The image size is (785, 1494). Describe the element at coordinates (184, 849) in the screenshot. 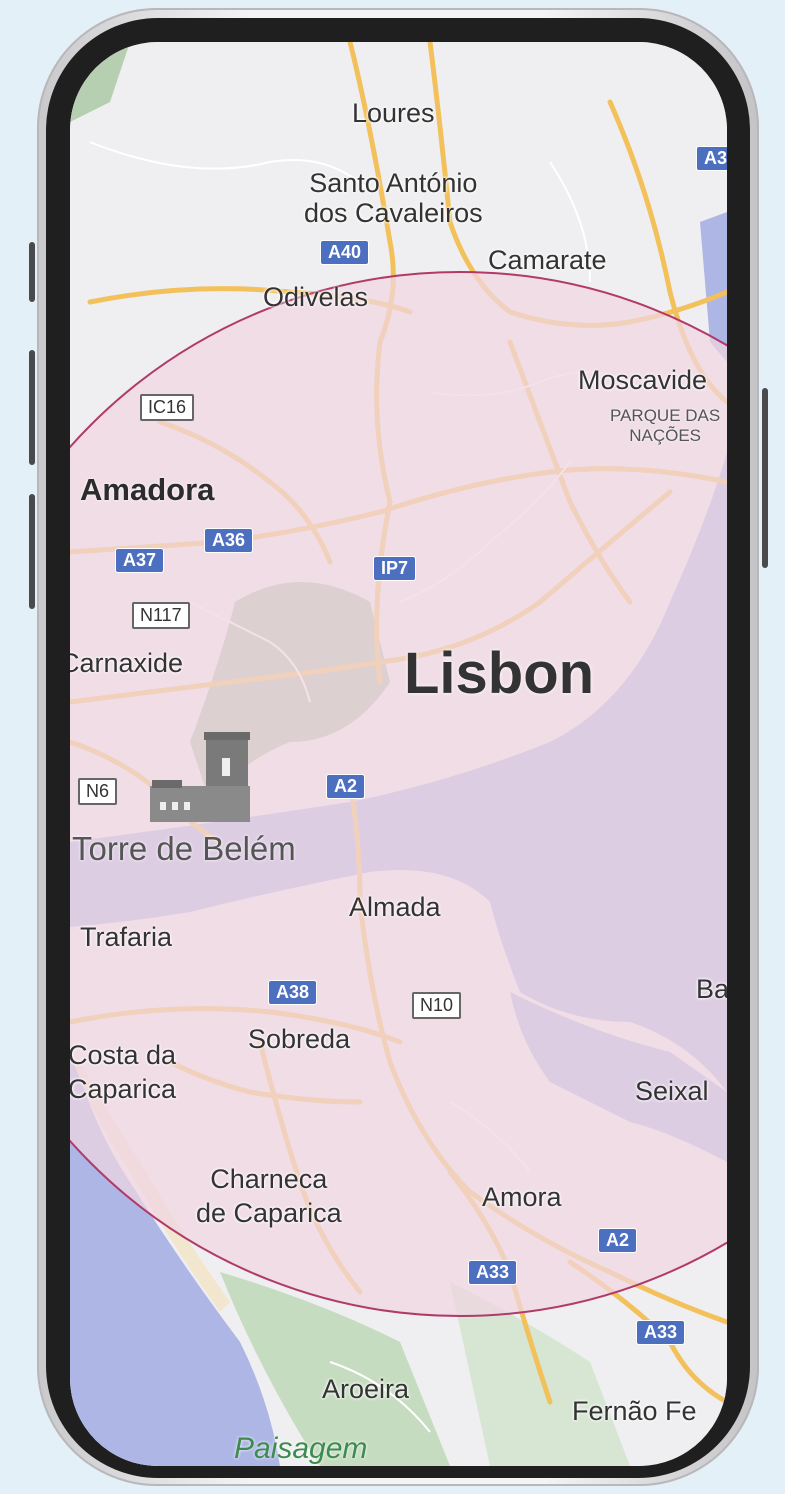

I see `poi-label-torre-belem: Torre de Belém` at that location.